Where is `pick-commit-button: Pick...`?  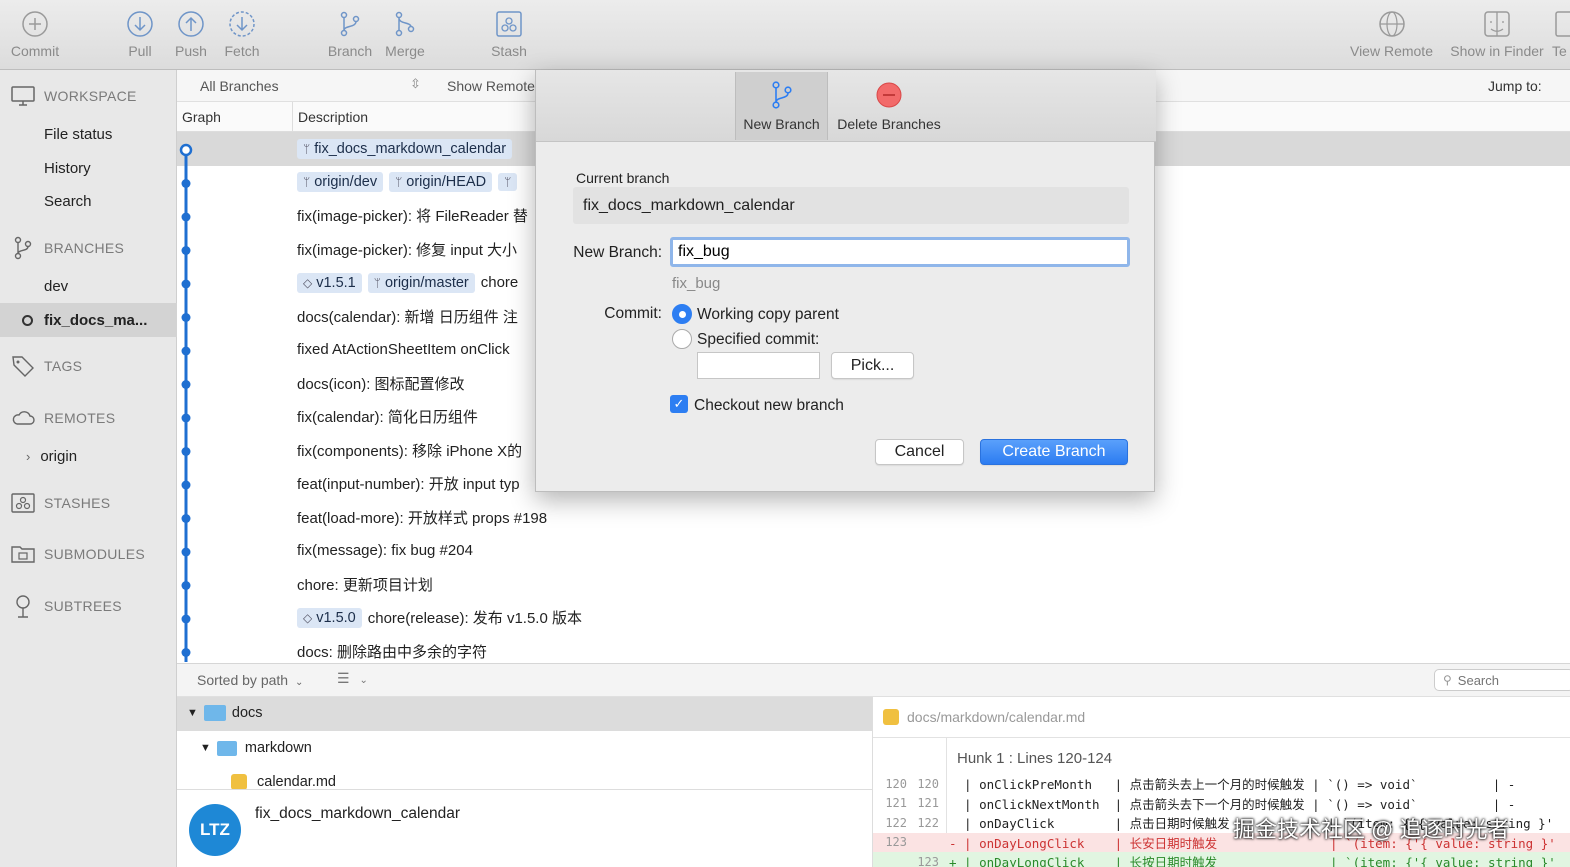 pick-commit-button: Pick... is located at coordinates (872, 365).